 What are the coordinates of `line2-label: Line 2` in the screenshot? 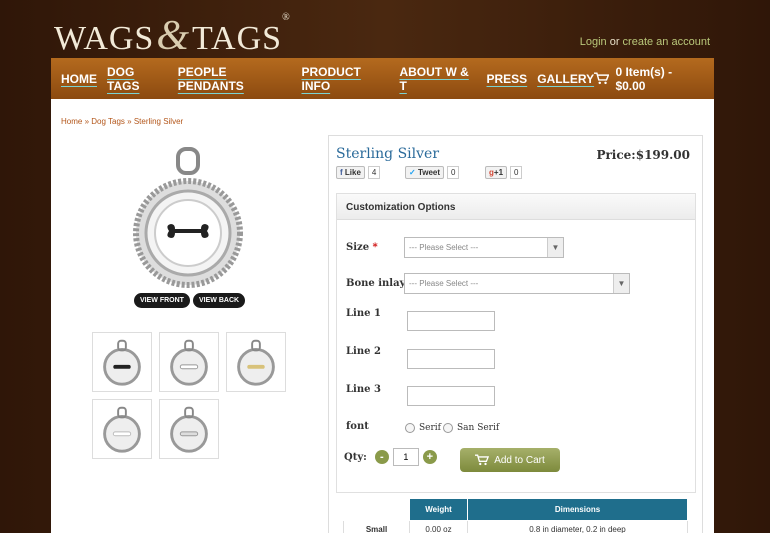 It's located at (363, 351).